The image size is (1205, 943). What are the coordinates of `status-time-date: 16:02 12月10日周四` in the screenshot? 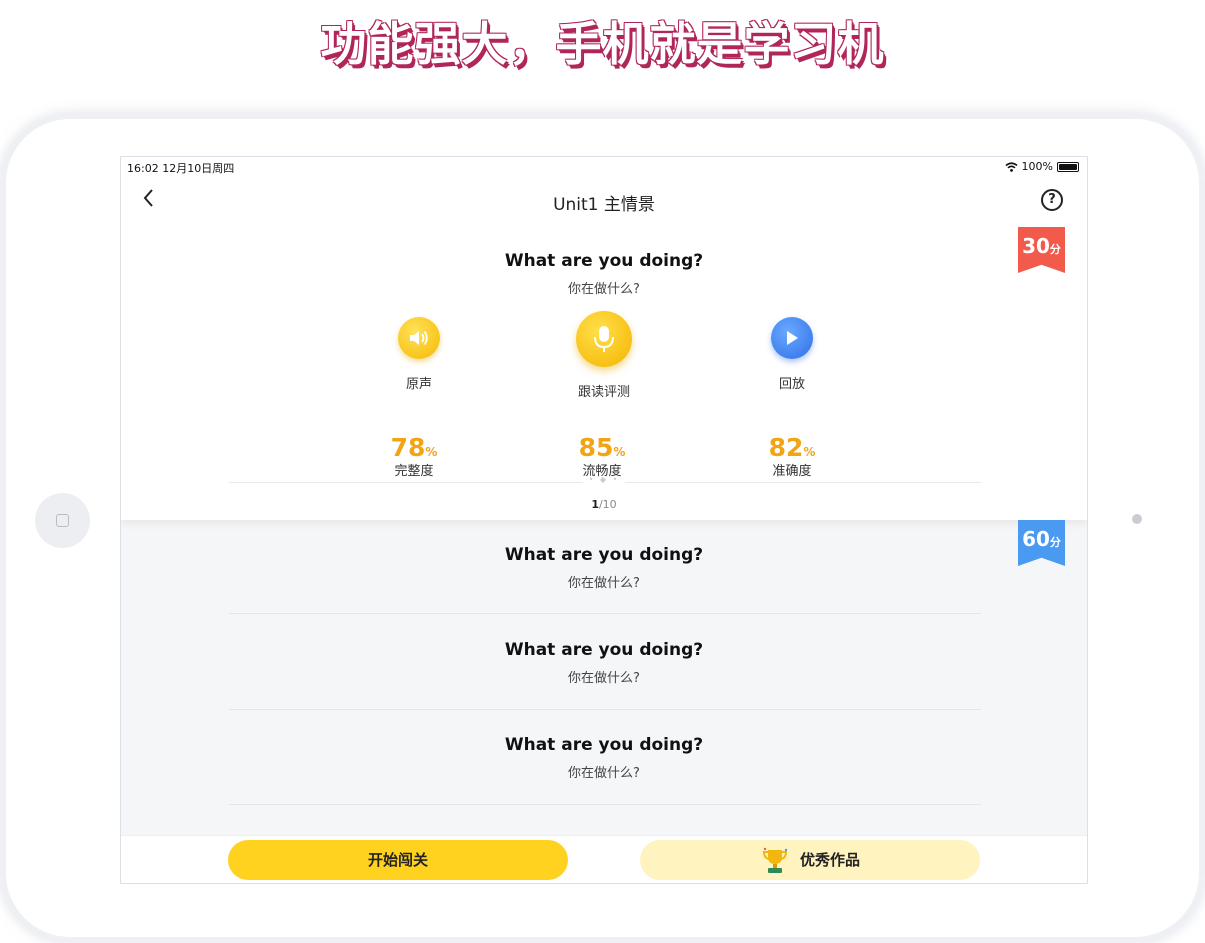 It's located at (181, 168).